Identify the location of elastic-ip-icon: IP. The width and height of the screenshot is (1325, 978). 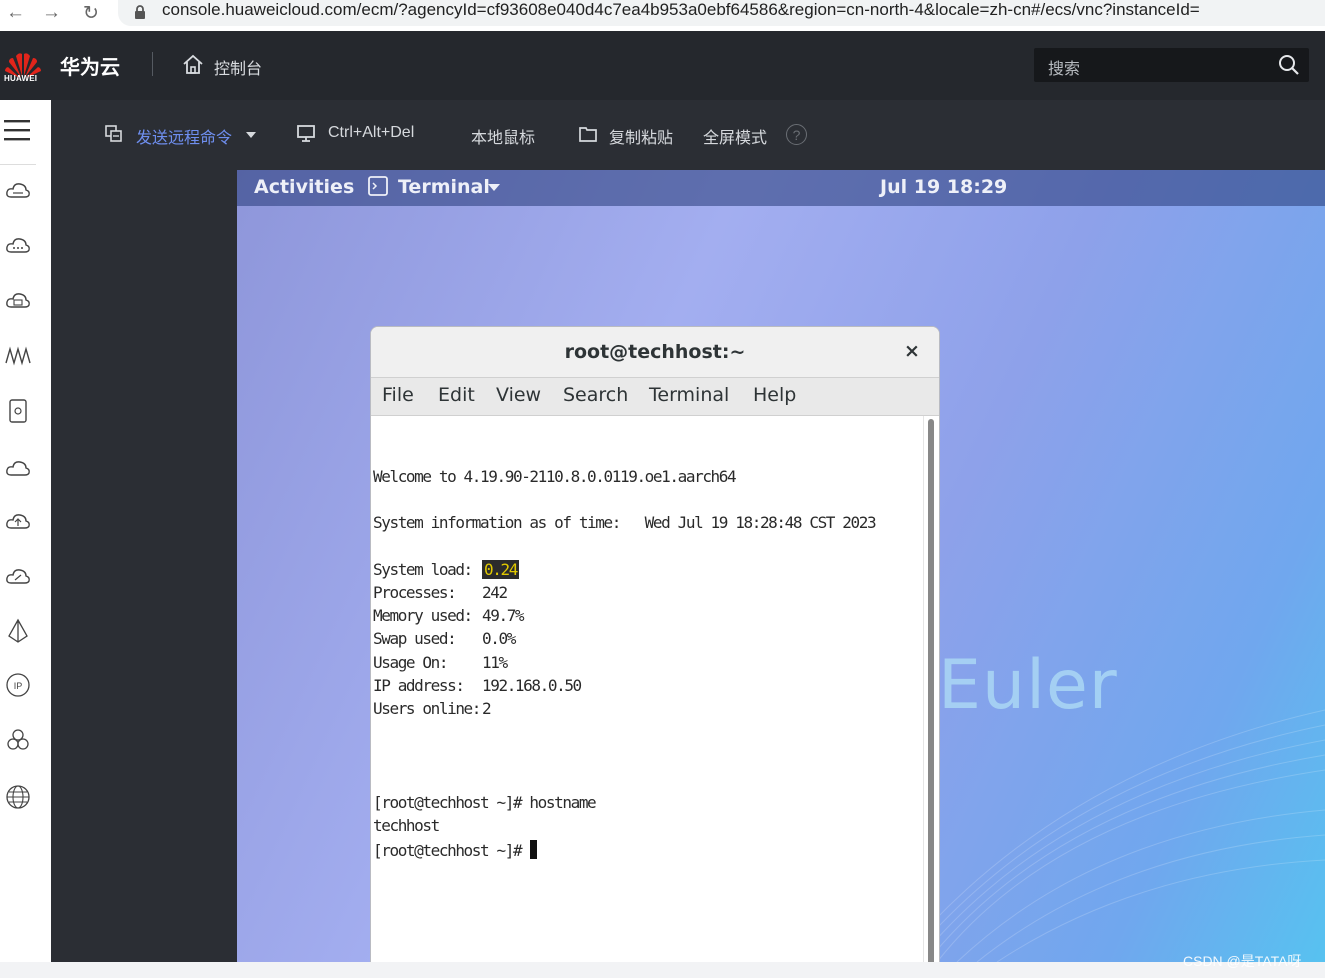
(18, 685).